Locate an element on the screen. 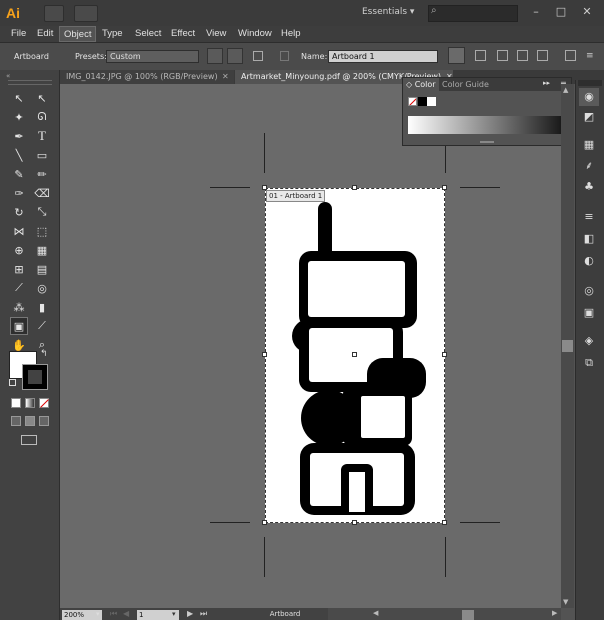  white-swatch is located at coordinates (431, 101).